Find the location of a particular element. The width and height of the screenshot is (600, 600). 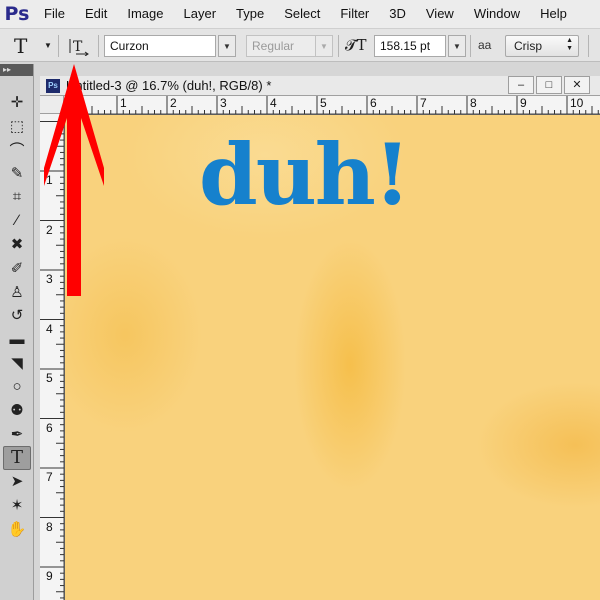

menu-select: Select is located at coordinates (302, 14).